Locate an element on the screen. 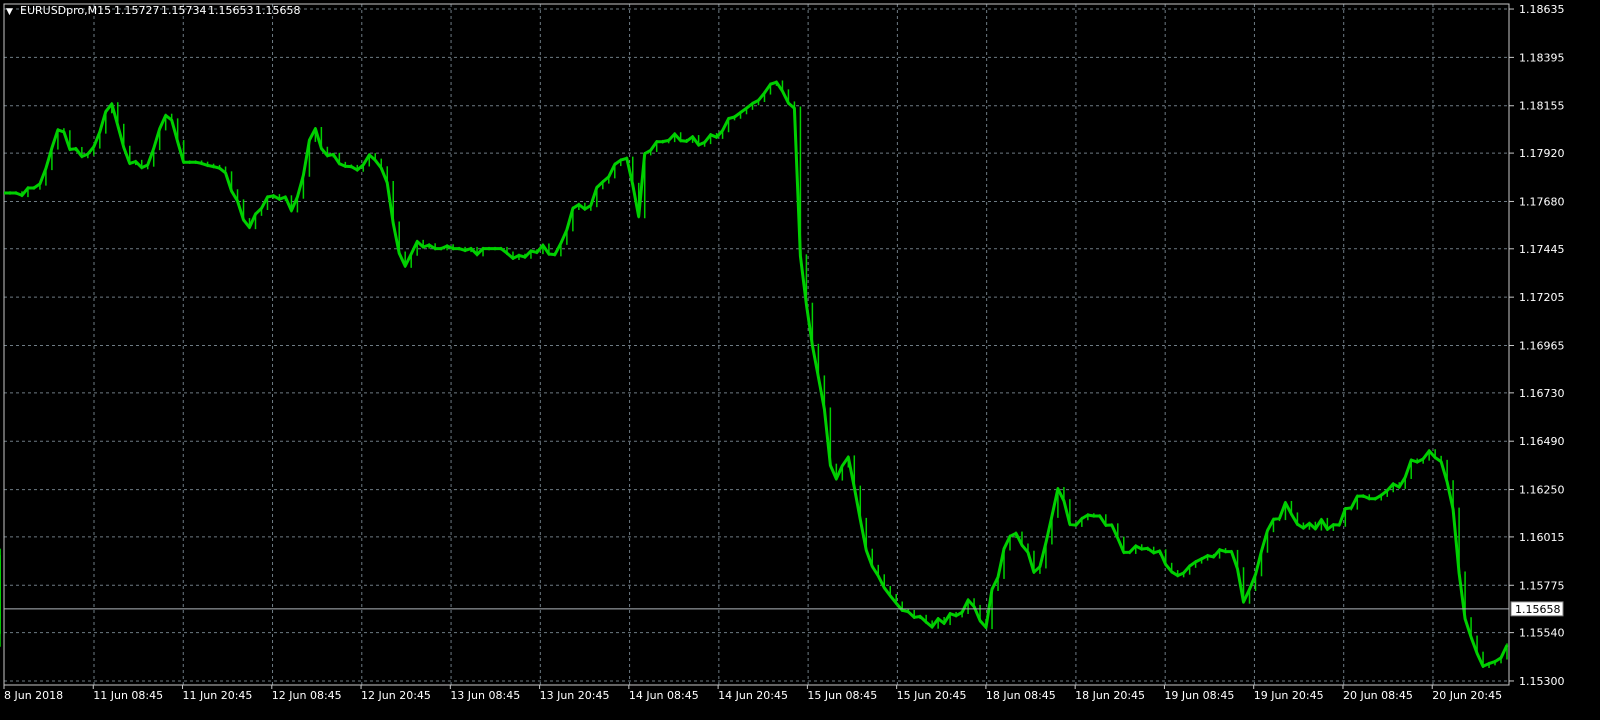  y-tick-label: 1.16490 is located at coordinates (1542, 441).